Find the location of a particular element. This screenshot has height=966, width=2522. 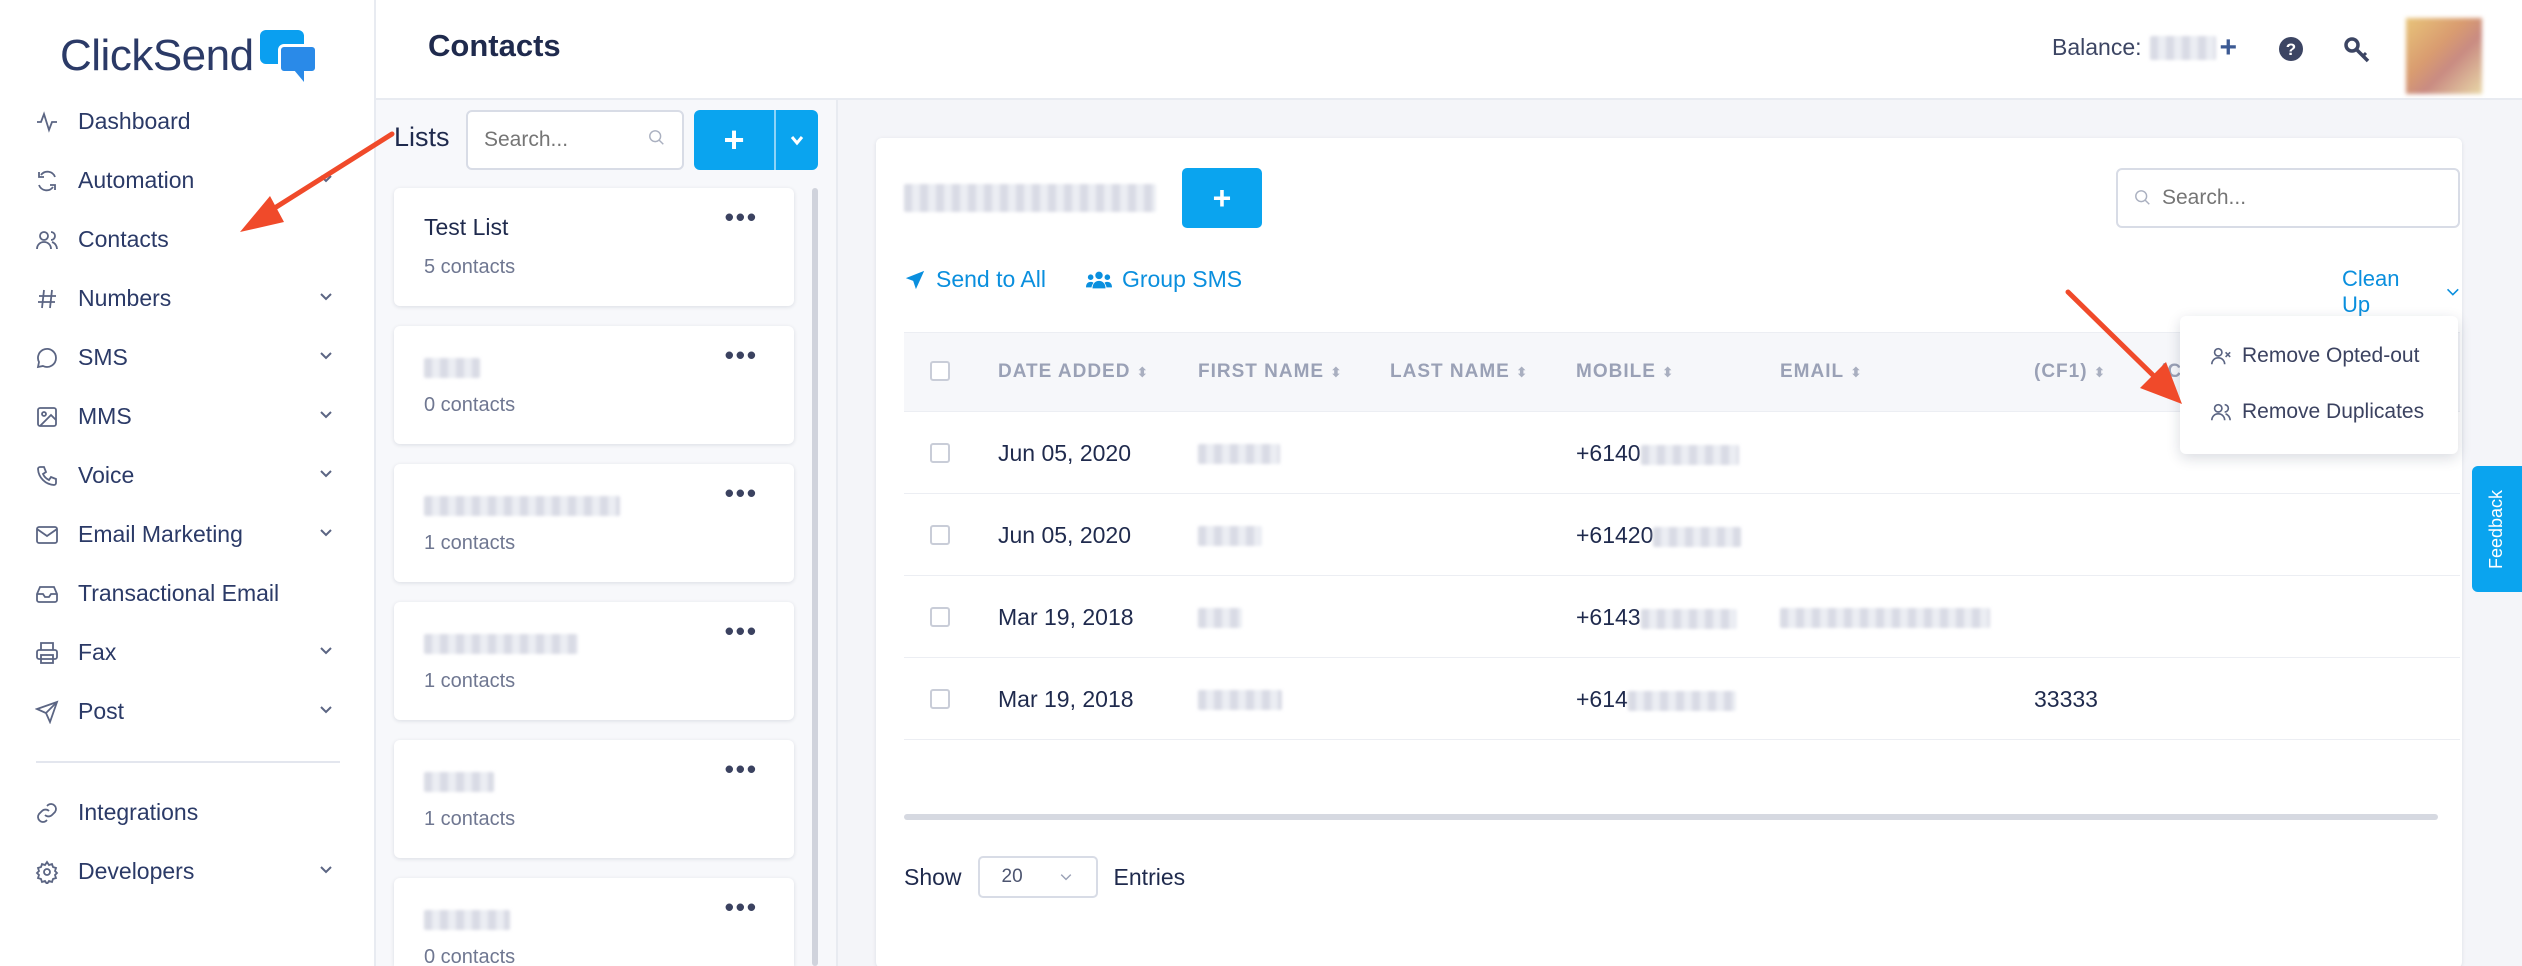

top-header: Contacts Balance: + ? is located at coordinates (1449, 50).